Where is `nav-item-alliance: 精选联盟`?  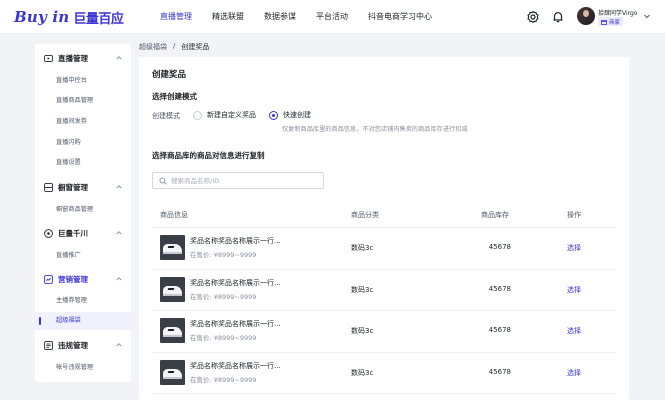
nav-item-alliance: 精选联盟 is located at coordinates (228, 17).